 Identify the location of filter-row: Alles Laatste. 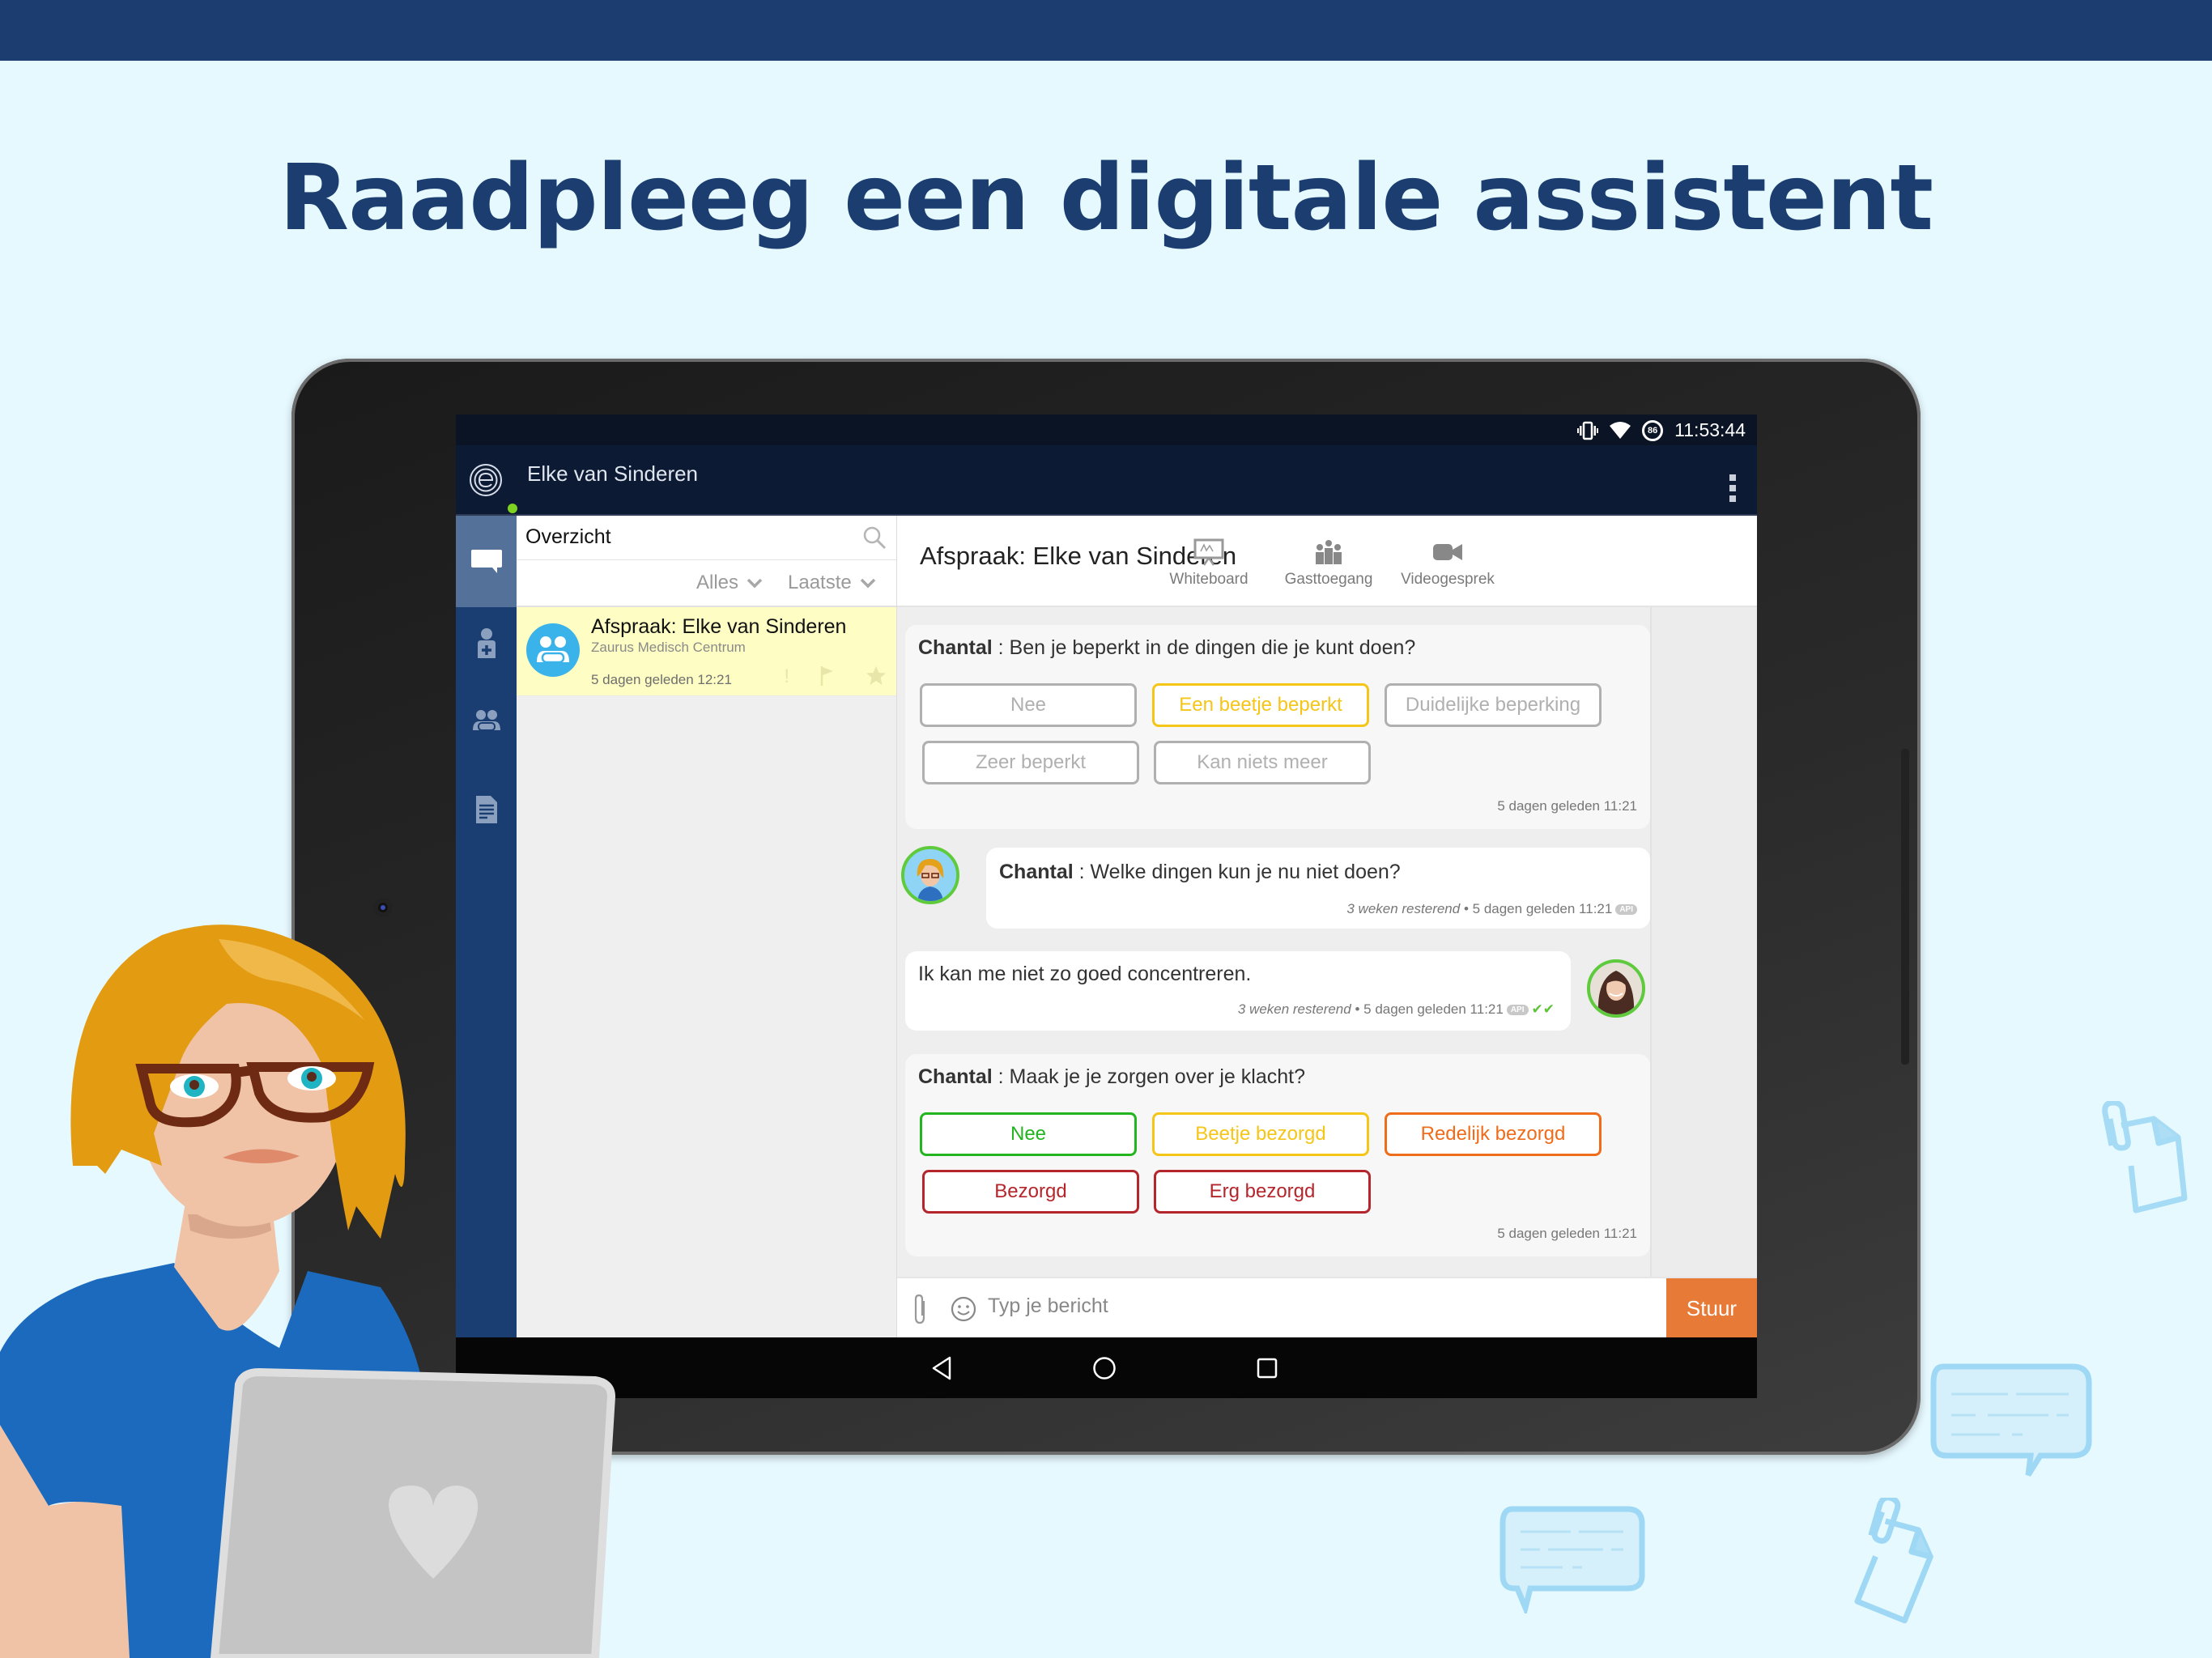
(707, 583).